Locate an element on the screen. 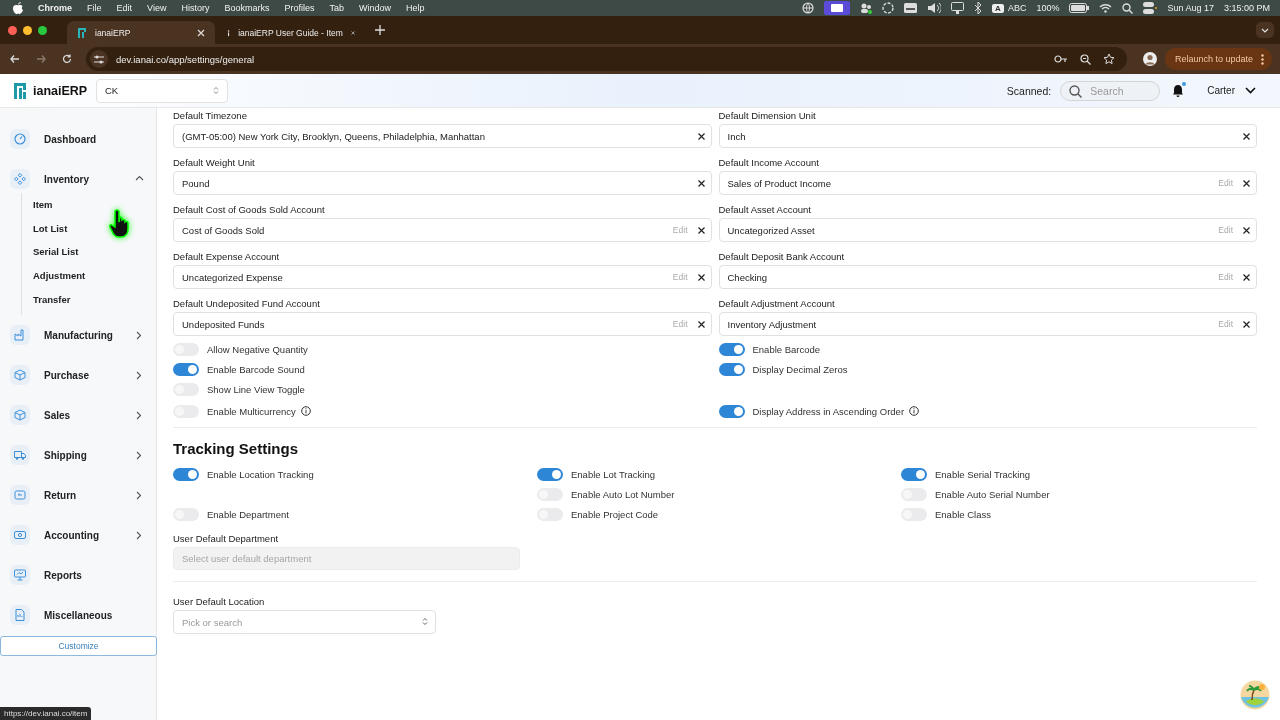 This screenshot has height=720, width=1280. menu-bar-time: 3:15:00 PM is located at coordinates (1246, 8).